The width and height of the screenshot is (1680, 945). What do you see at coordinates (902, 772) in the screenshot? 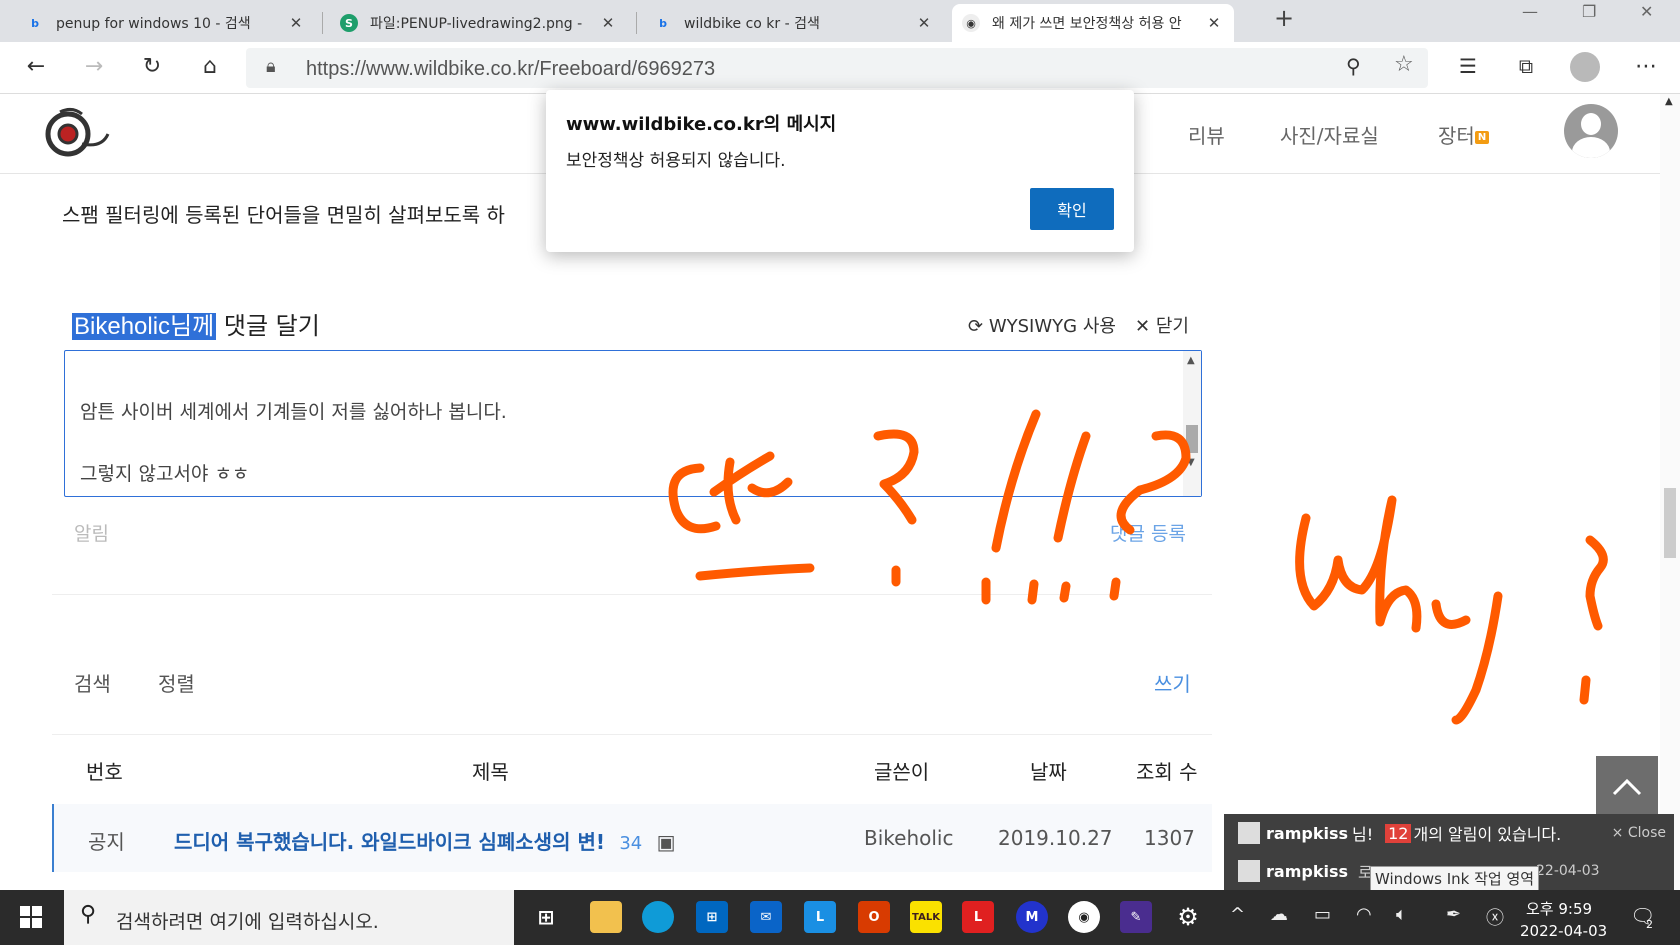
I see `col-header-author: 글쓴이` at bounding box center [902, 772].